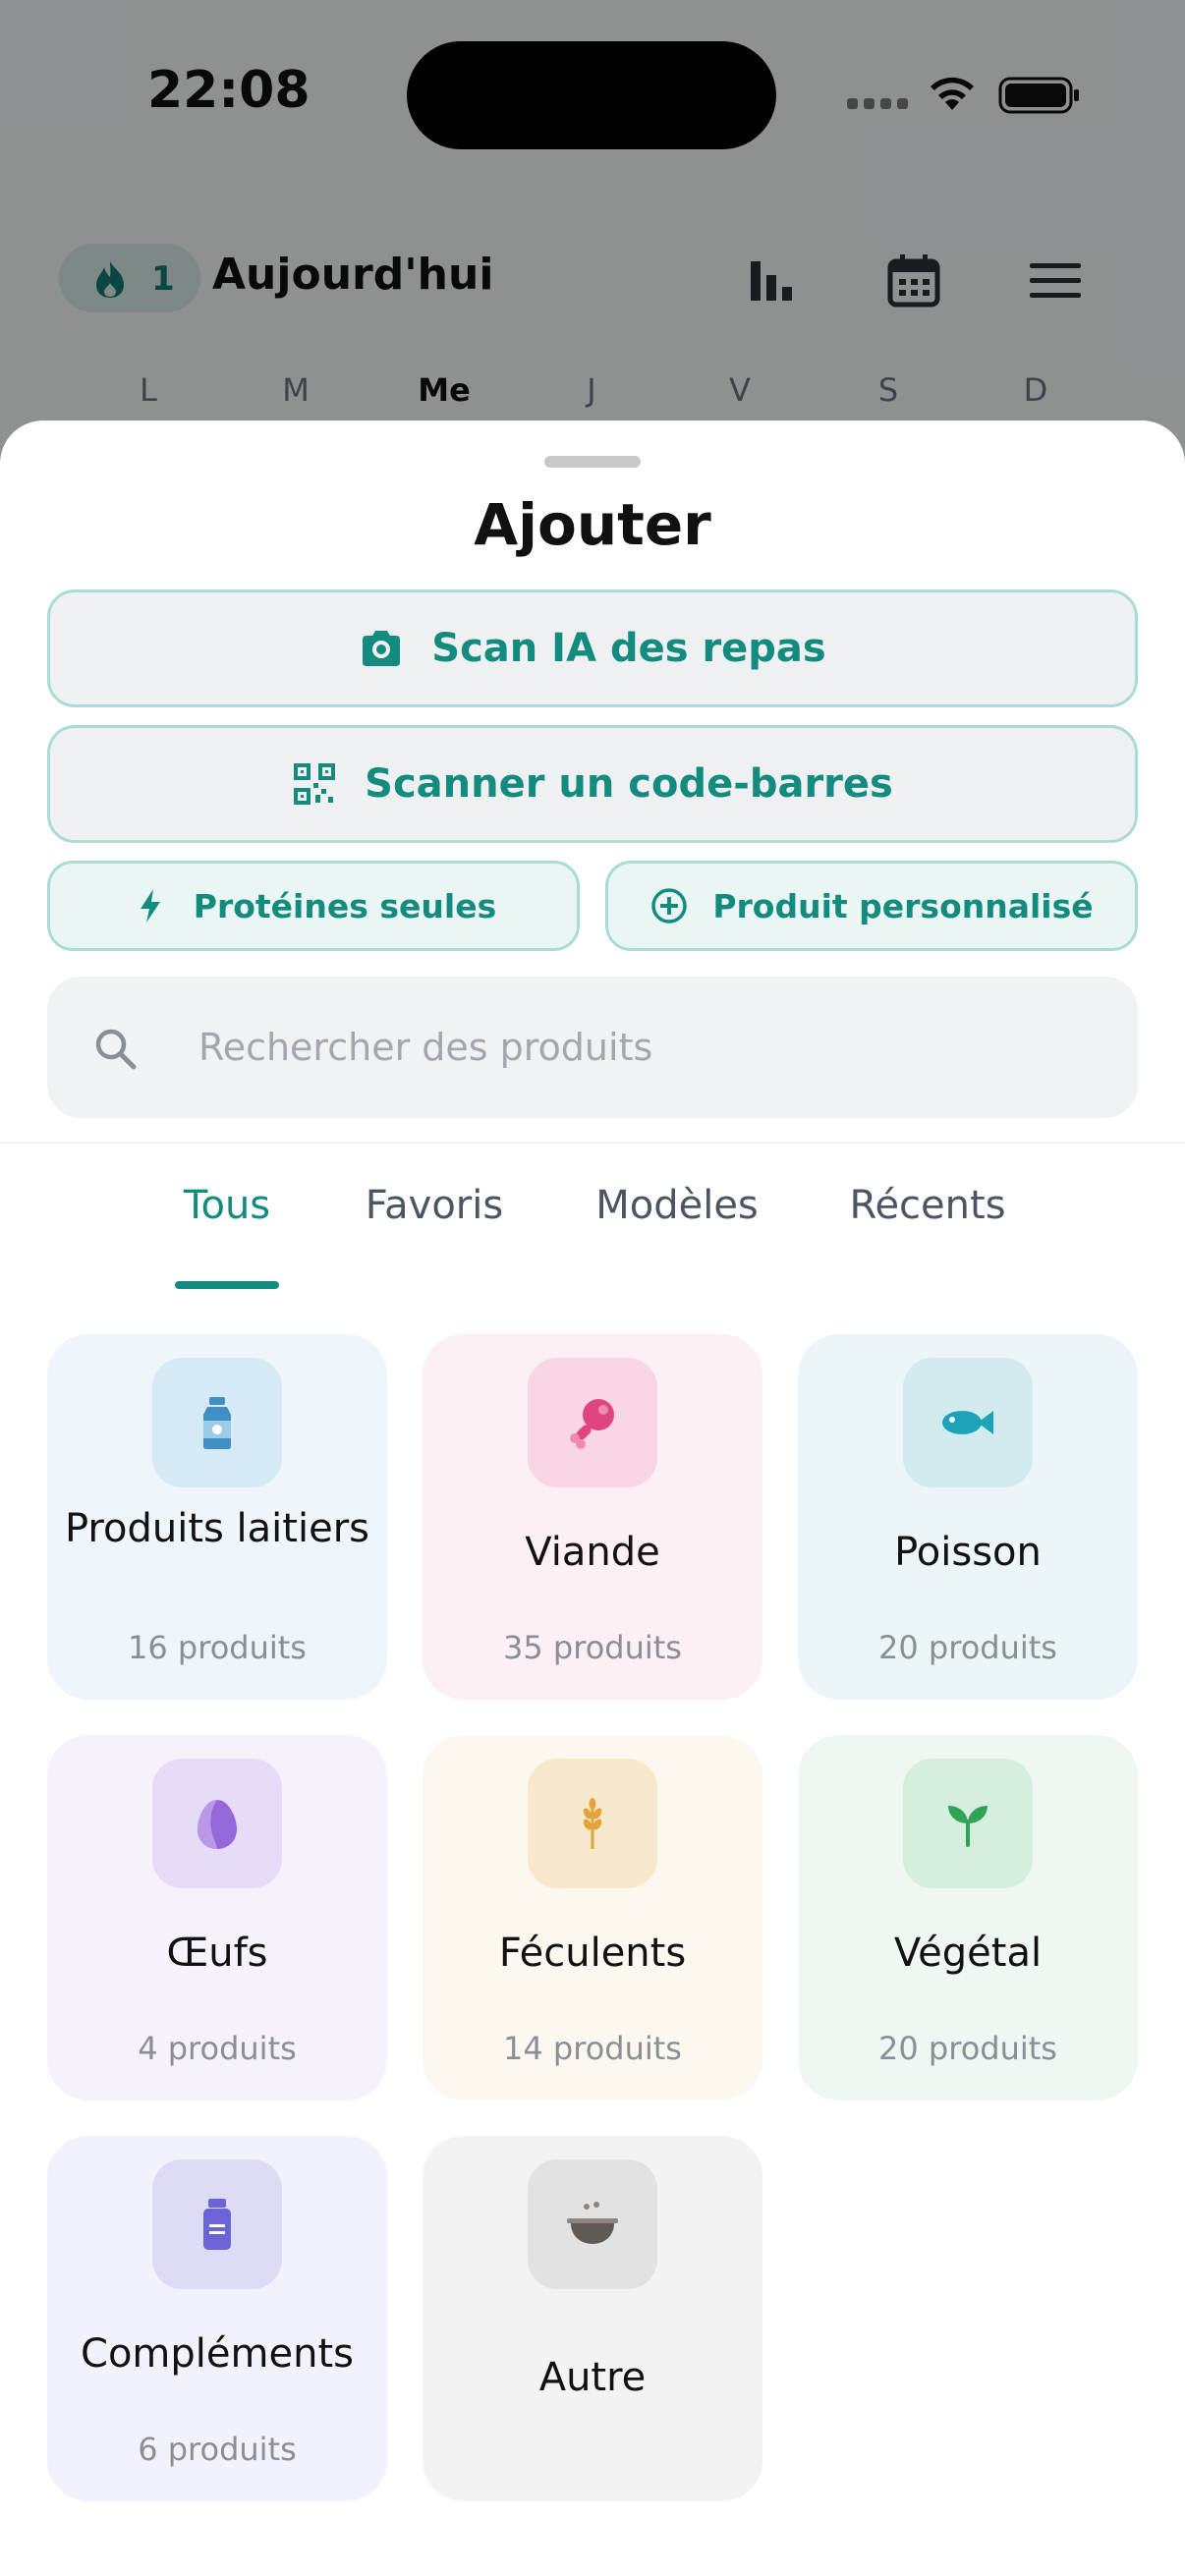 The width and height of the screenshot is (1185, 2576). What do you see at coordinates (227, 1285) in the screenshot?
I see `active-tab-indicator` at bounding box center [227, 1285].